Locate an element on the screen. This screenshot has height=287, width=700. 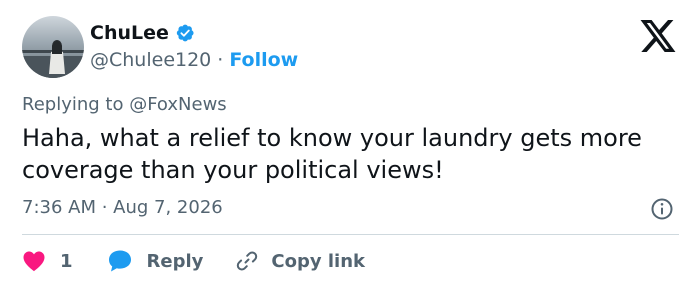
like-button: 1 is located at coordinates (47, 261).